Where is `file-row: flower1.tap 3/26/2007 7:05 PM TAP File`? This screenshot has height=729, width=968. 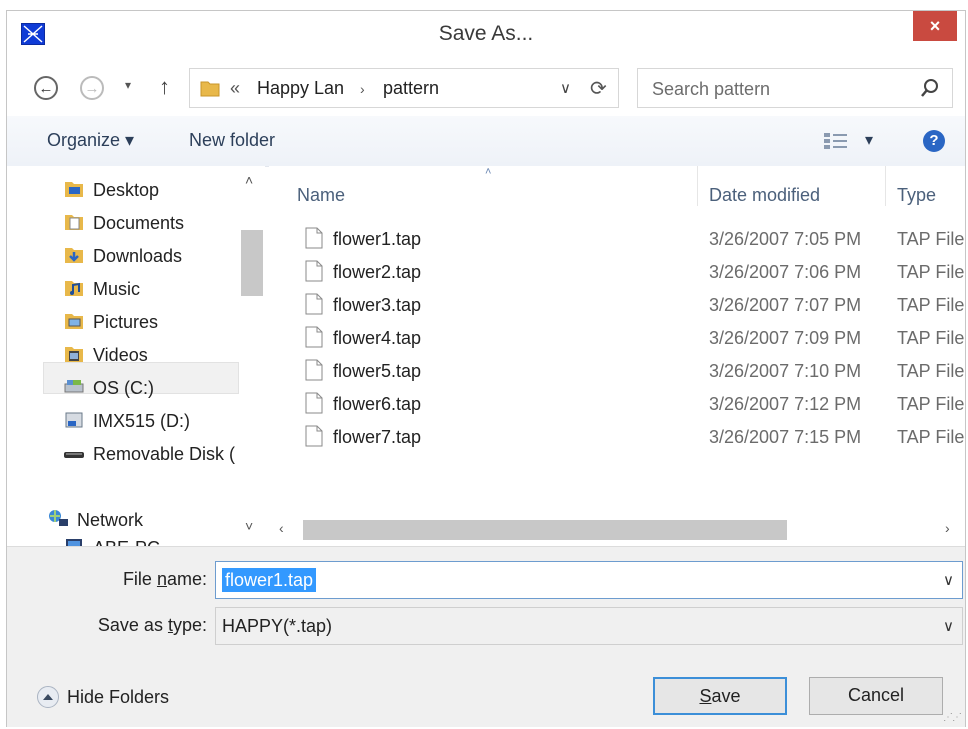 file-row: flower1.tap 3/26/2007 7:05 PM TAP File is located at coordinates (617, 238).